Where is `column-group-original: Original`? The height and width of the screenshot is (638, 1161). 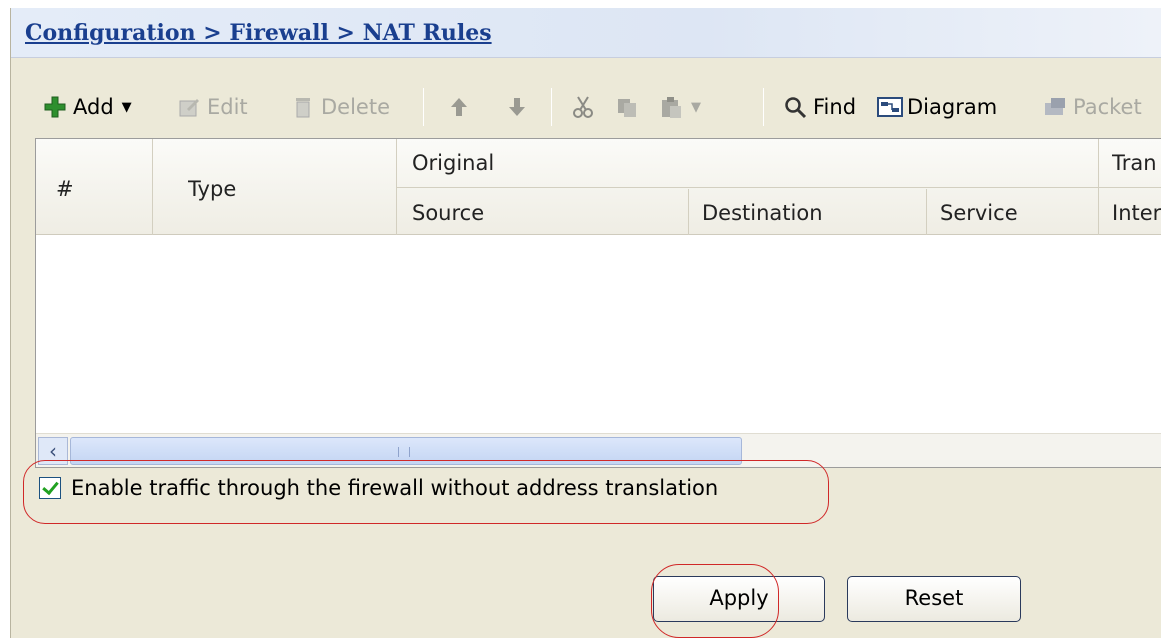
column-group-original: Original is located at coordinates (453, 163).